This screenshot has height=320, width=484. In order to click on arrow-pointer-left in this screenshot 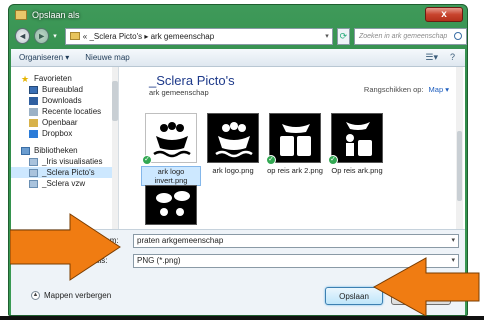, I will do `click(65, 247)`.